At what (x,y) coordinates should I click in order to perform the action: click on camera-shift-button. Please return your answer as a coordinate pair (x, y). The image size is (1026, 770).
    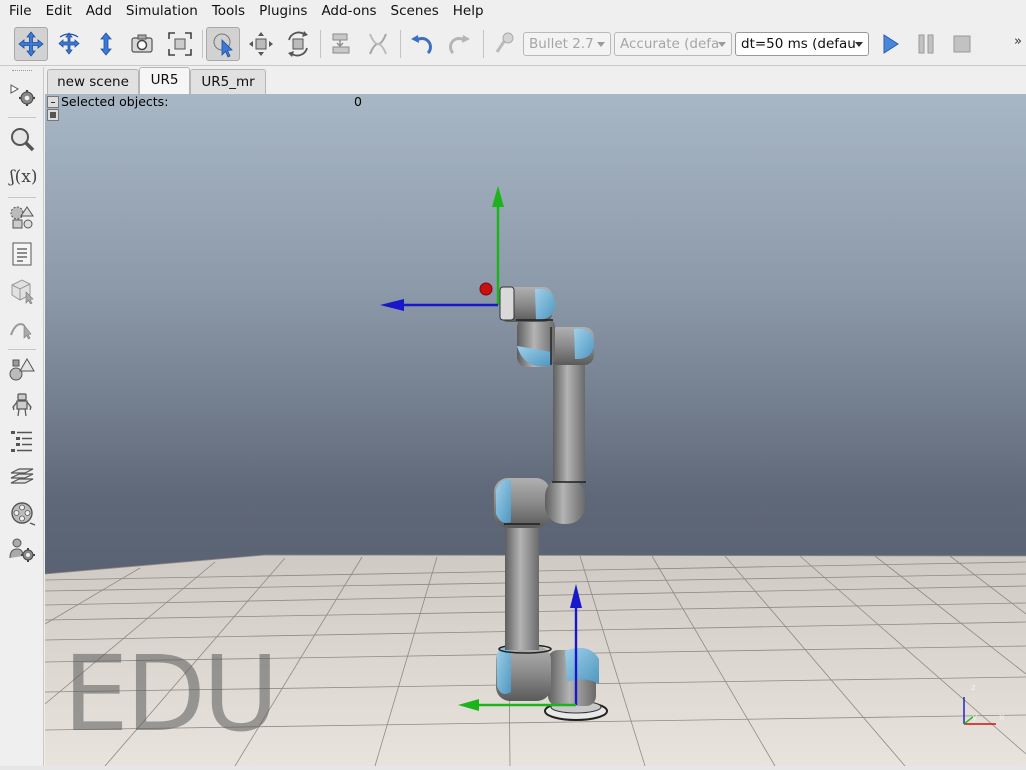
    Looking at the image, I should click on (106, 44).